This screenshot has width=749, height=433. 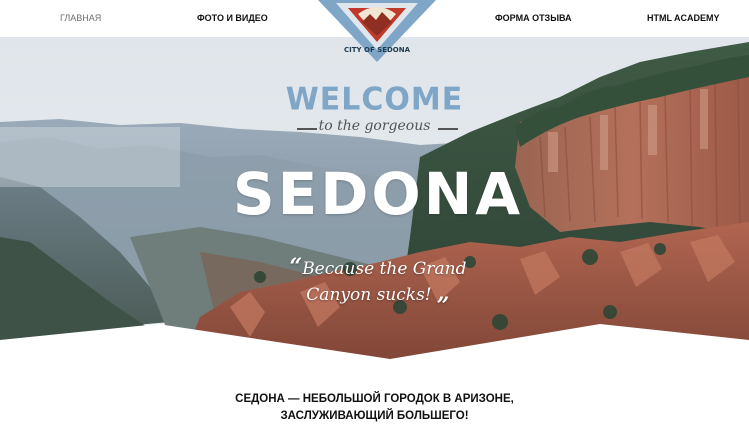 I want to click on nav-item-photo-video: ФОТО И ВИДЕО, so click(x=232, y=18).